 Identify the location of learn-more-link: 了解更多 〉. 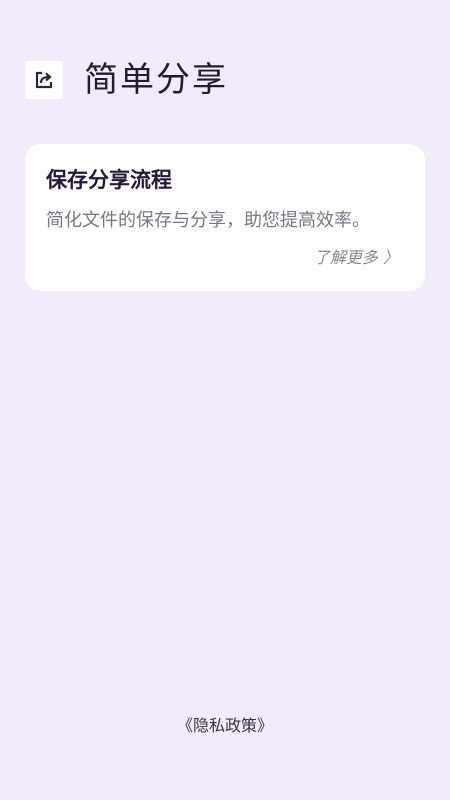
(356, 258).